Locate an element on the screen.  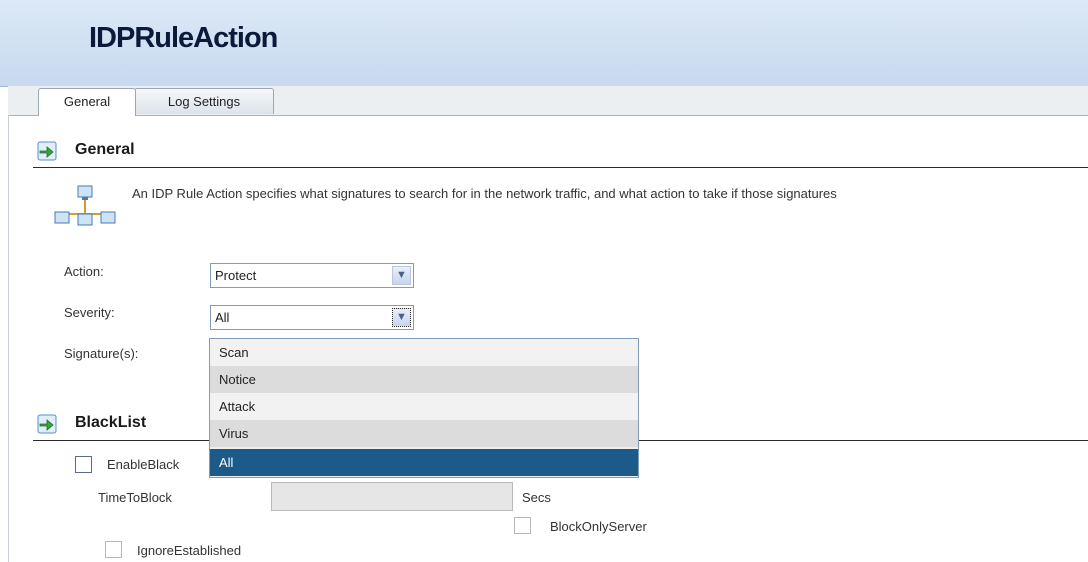
block-only-server-checkbox is located at coordinates (522, 525).